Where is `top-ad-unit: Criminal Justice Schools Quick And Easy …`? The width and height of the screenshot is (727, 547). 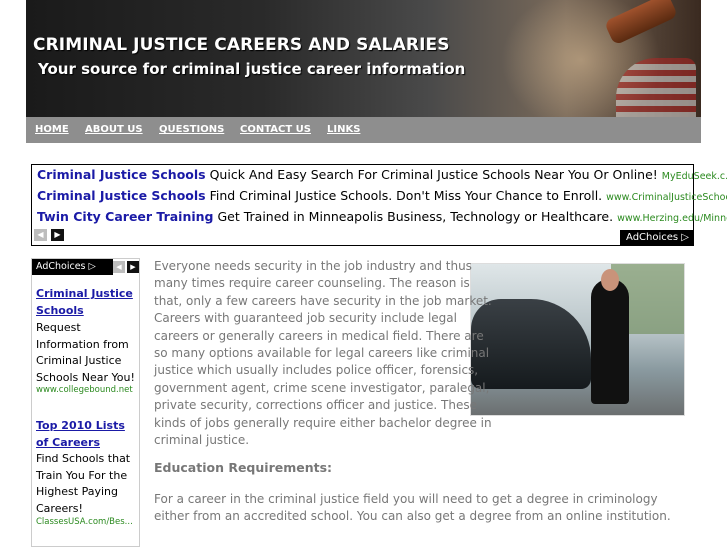
top-ad-unit: Criminal Justice Schools Quick And Easy … is located at coordinates (379, 205).